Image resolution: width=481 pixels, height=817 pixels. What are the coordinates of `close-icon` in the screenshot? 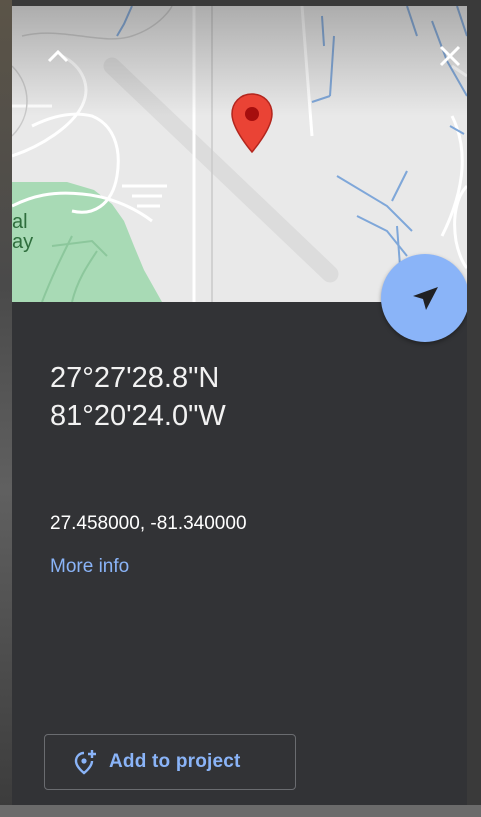 It's located at (448, 56).